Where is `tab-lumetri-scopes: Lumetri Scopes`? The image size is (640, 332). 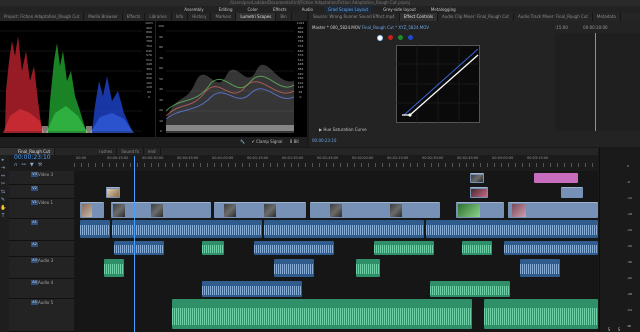 tab-lumetri-scopes: Lumetri Scopes is located at coordinates (256, 17).